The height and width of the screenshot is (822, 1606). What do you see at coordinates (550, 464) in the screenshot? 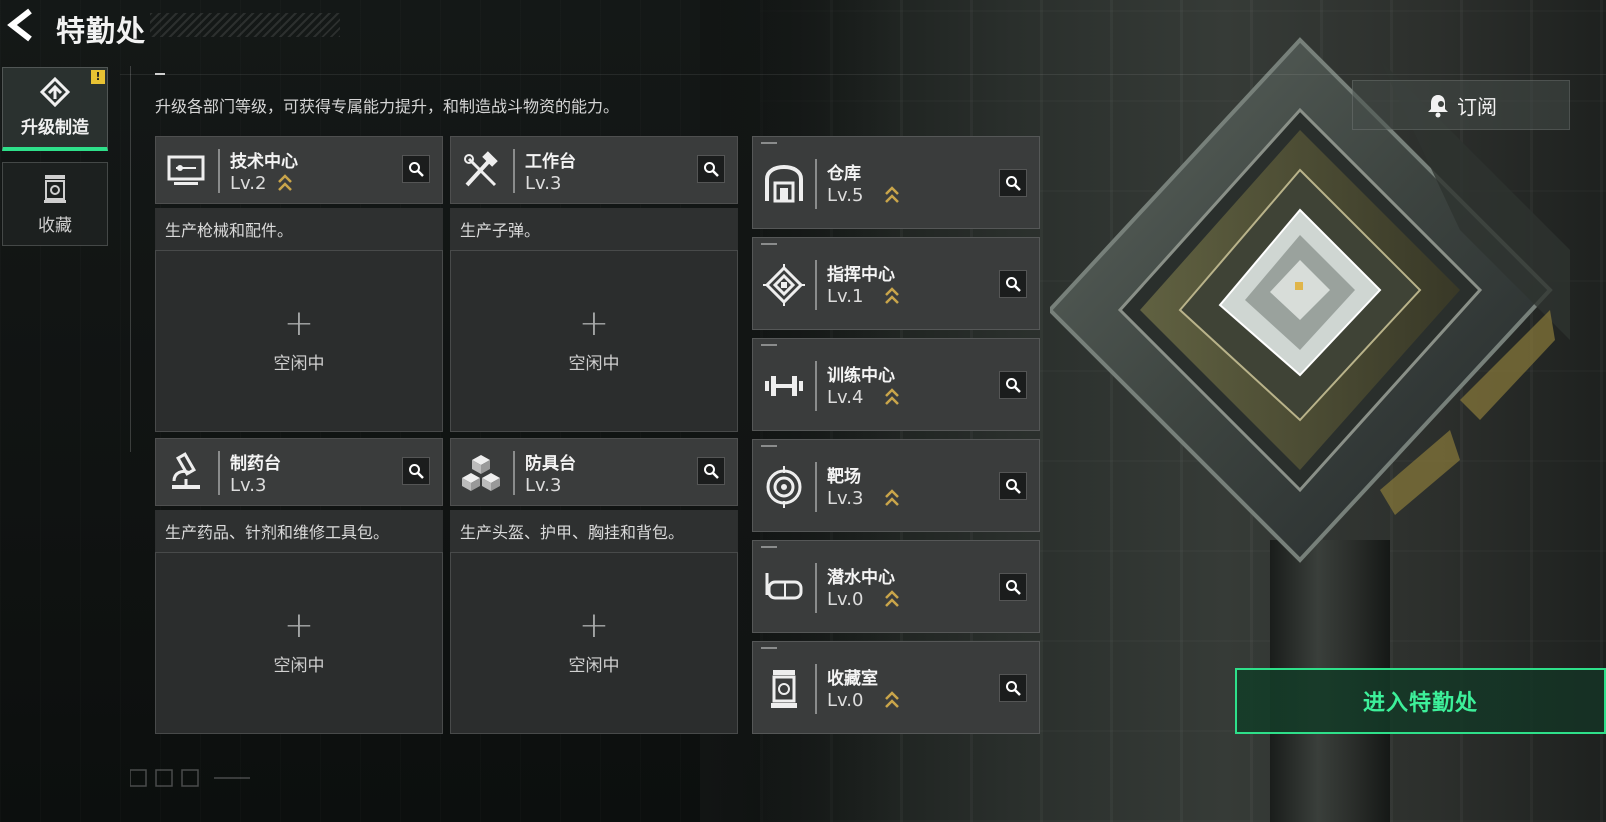
I see `facility-name: 防具台` at bounding box center [550, 464].